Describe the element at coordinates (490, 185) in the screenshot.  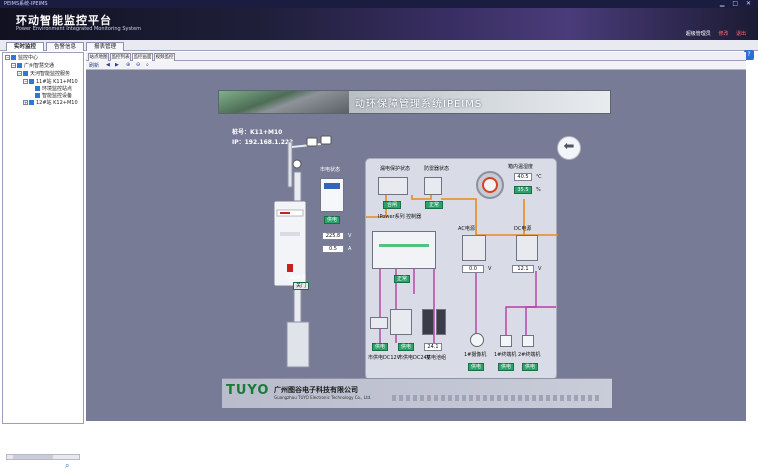
I see `thermometer-gauge-icon` at that location.